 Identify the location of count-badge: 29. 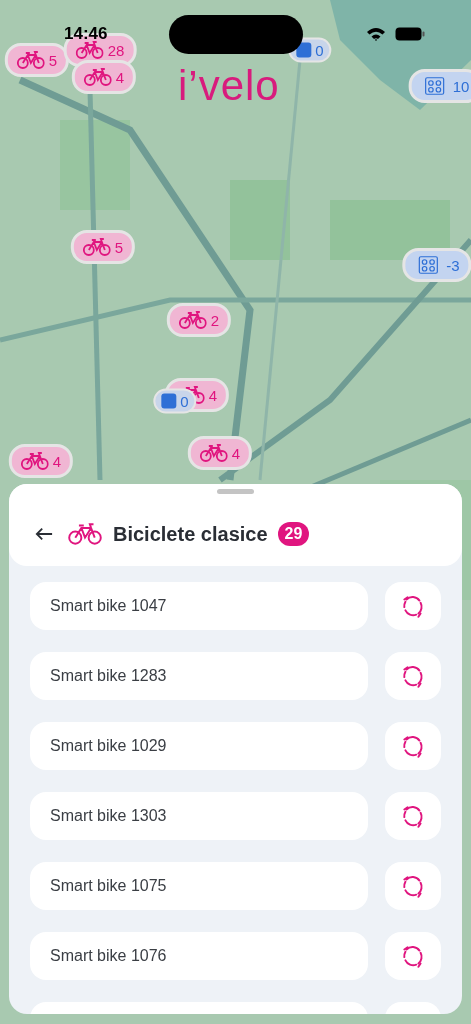
(293, 534).